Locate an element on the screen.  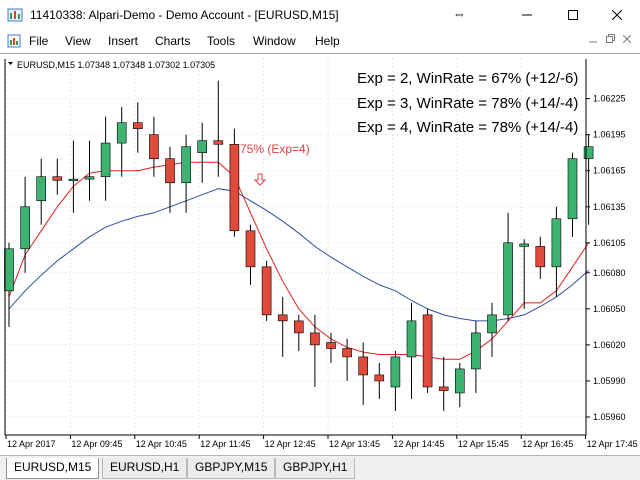
tab-gbpjpy-m15: GBPJPY,M15 is located at coordinates (231, 468).